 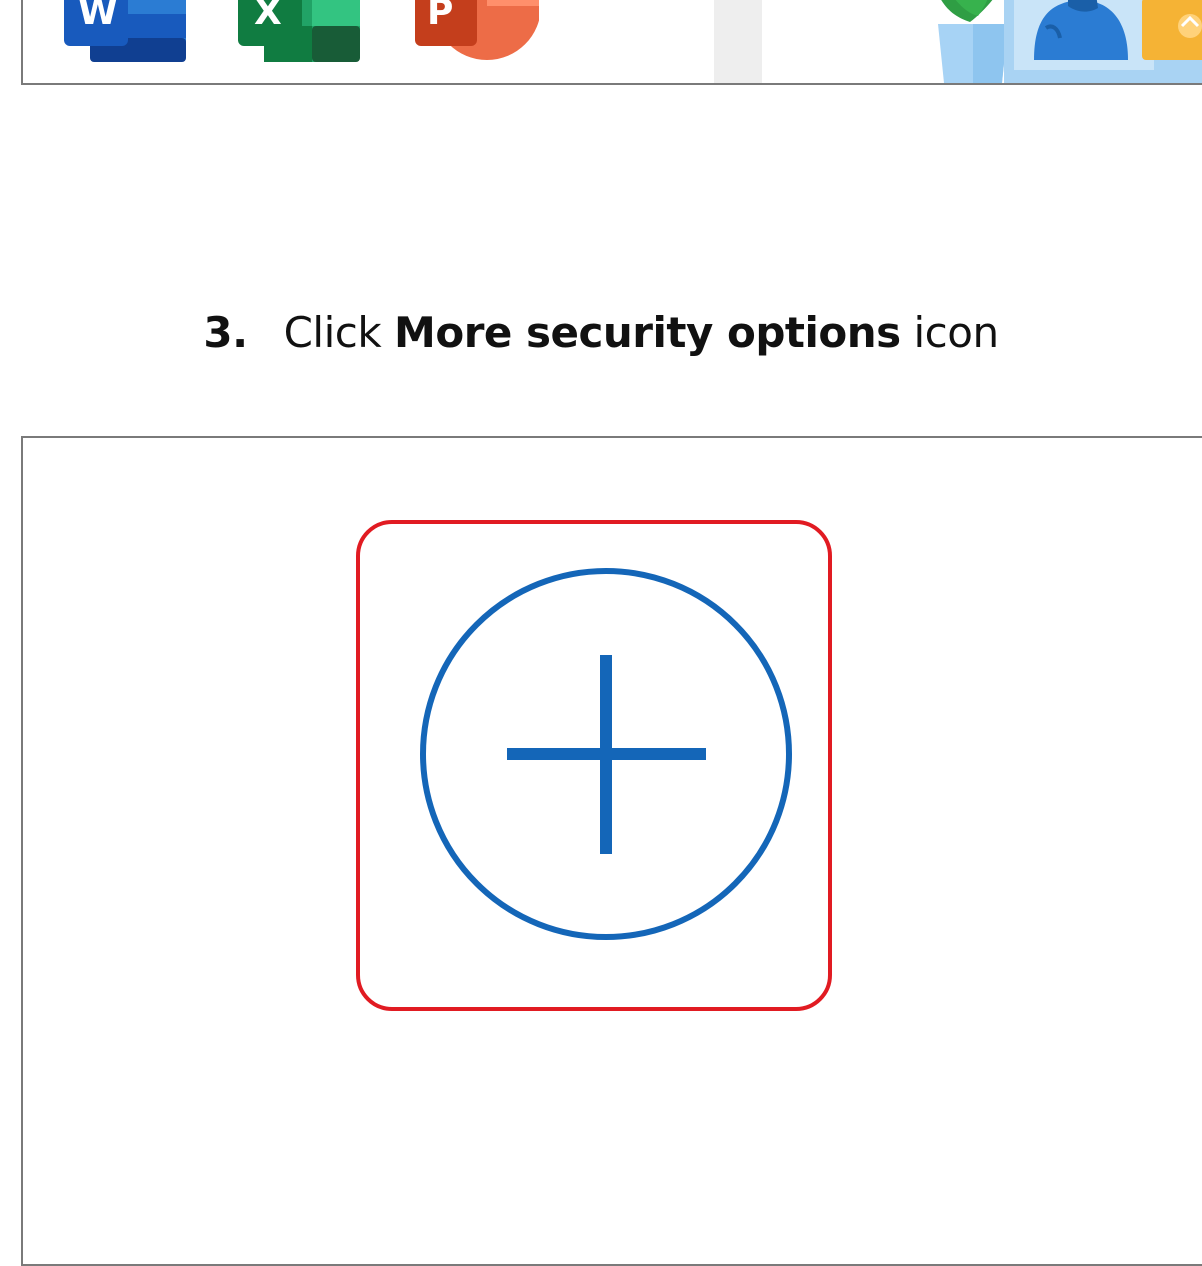 I want to click on step-target-label: More security options, so click(x=647, y=332).